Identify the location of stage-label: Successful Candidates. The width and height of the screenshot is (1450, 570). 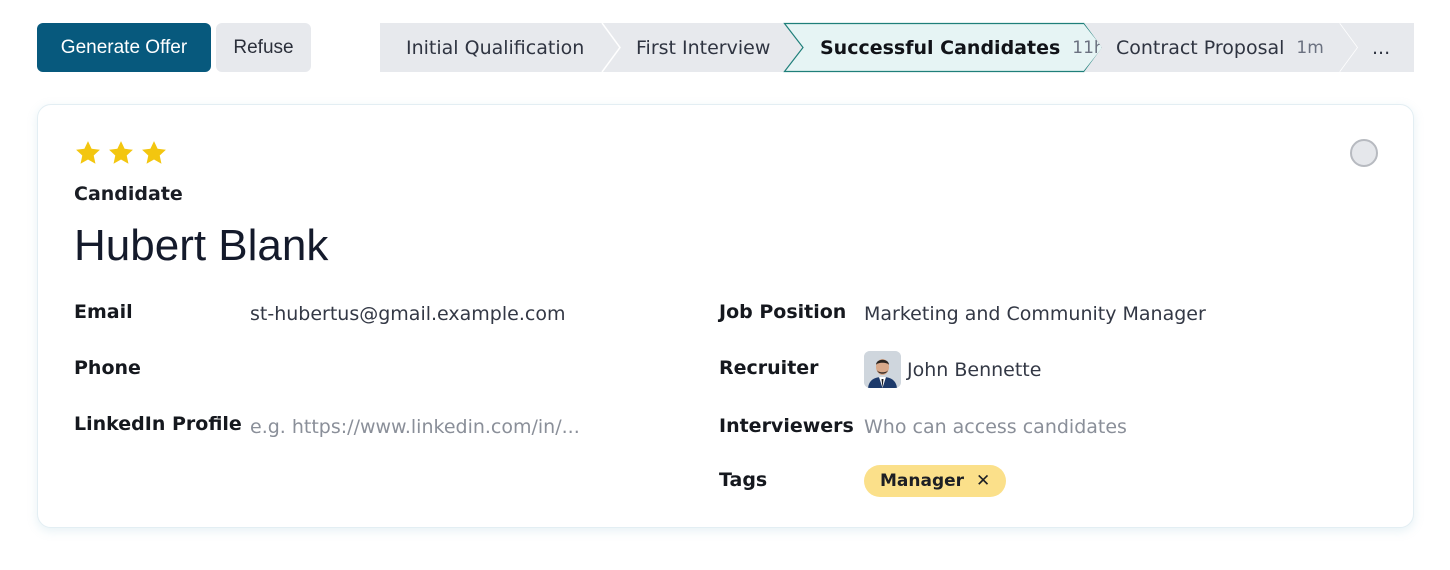
(940, 47).